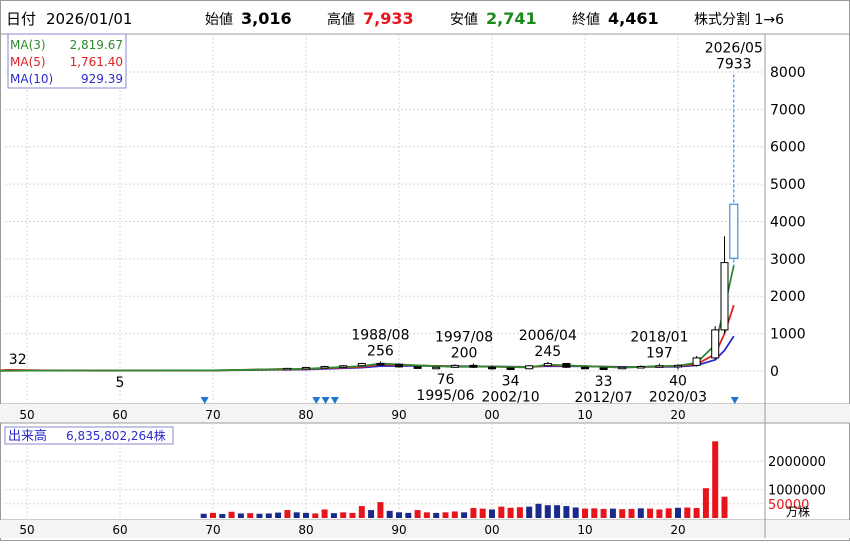  What do you see at coordinates (31, 79) in the screenshot?
I see `legend-ma10-label: MA(10)` at bounding box center [31, 79].